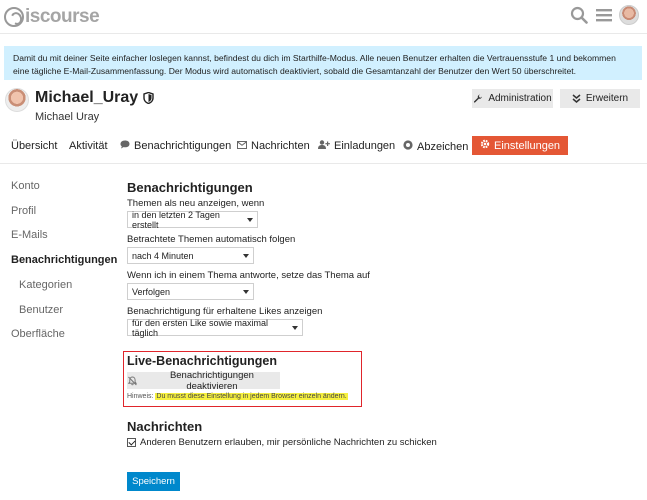 The width and height of the screenshot is (647, 500). What do you see at coordinates (242, 146) in the screenshot?
I see `envelope-icon` at bounding box center [242, 146].